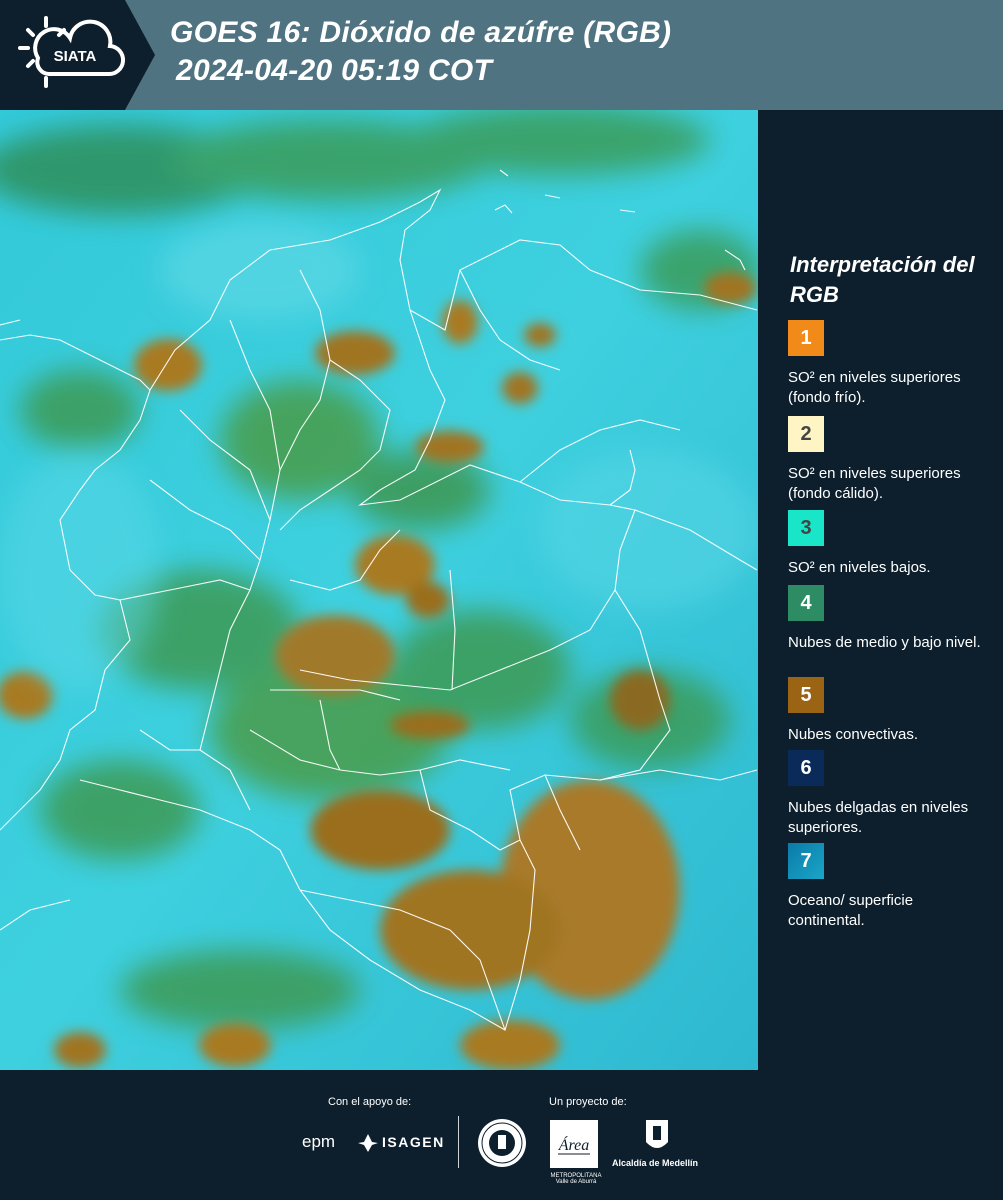 Image resolution: width=1003 pixels, height=1200 pixels. What do you see at coordinates (806, 528) in the screenshot?
I see `legend-swatch-3: 3` at bounding box center [806, 528].